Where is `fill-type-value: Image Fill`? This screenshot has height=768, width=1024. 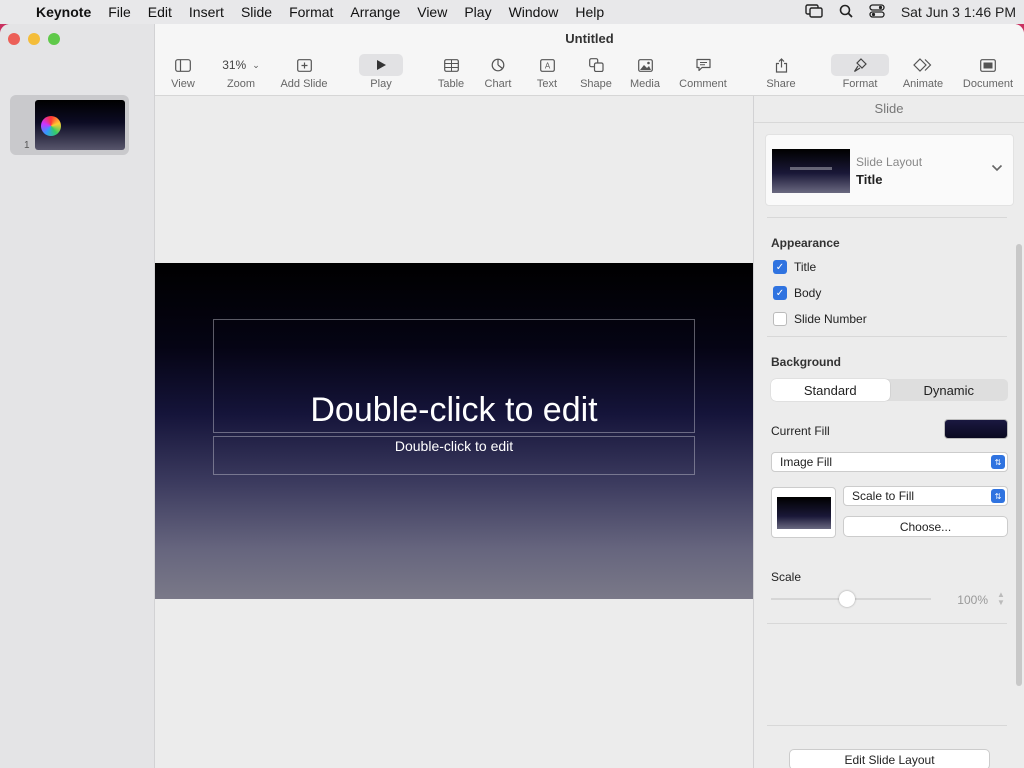 fill-type-value: Image Fill is located at coordinates (806, 462).